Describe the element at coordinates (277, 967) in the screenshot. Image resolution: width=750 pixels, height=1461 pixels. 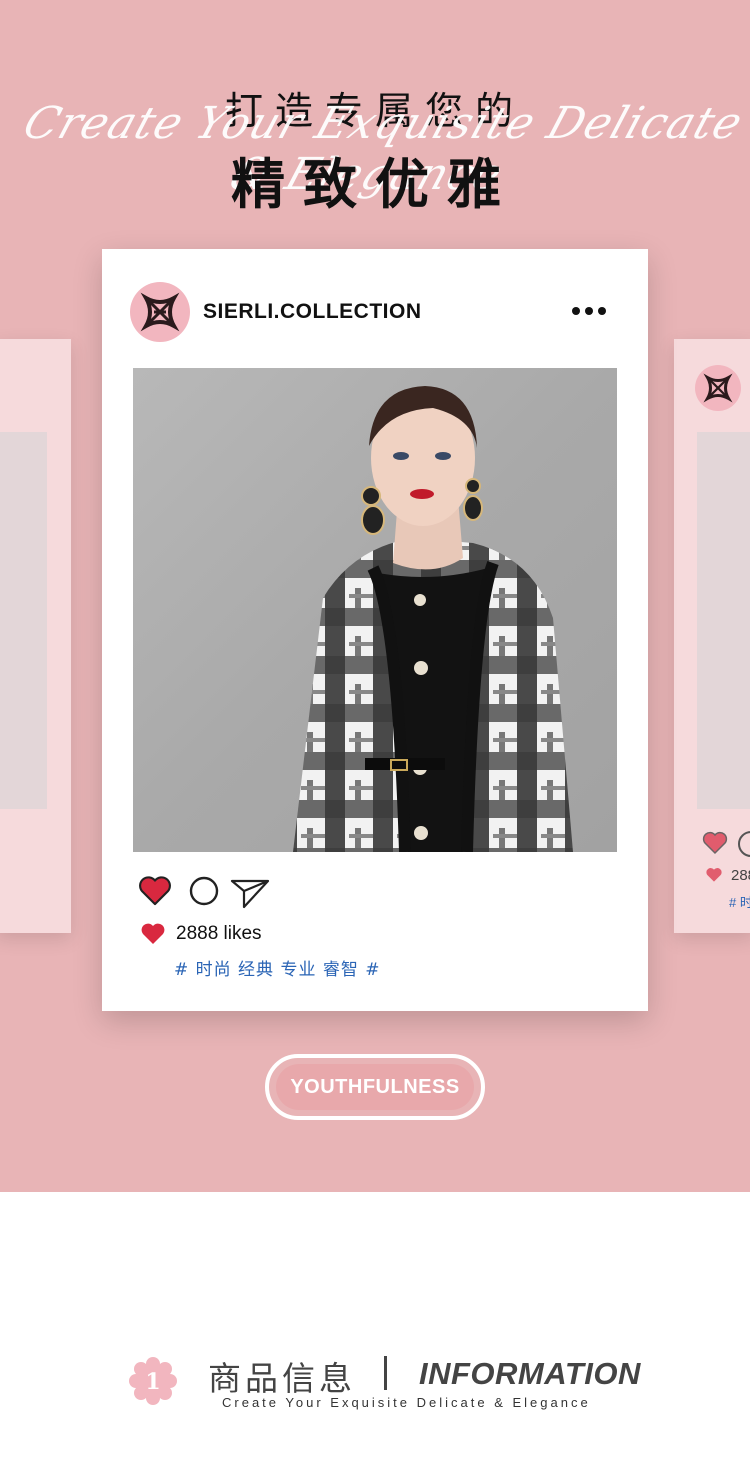
I see `post-hashtags: # 时尚 经典 专业 睿智 #` at that location.